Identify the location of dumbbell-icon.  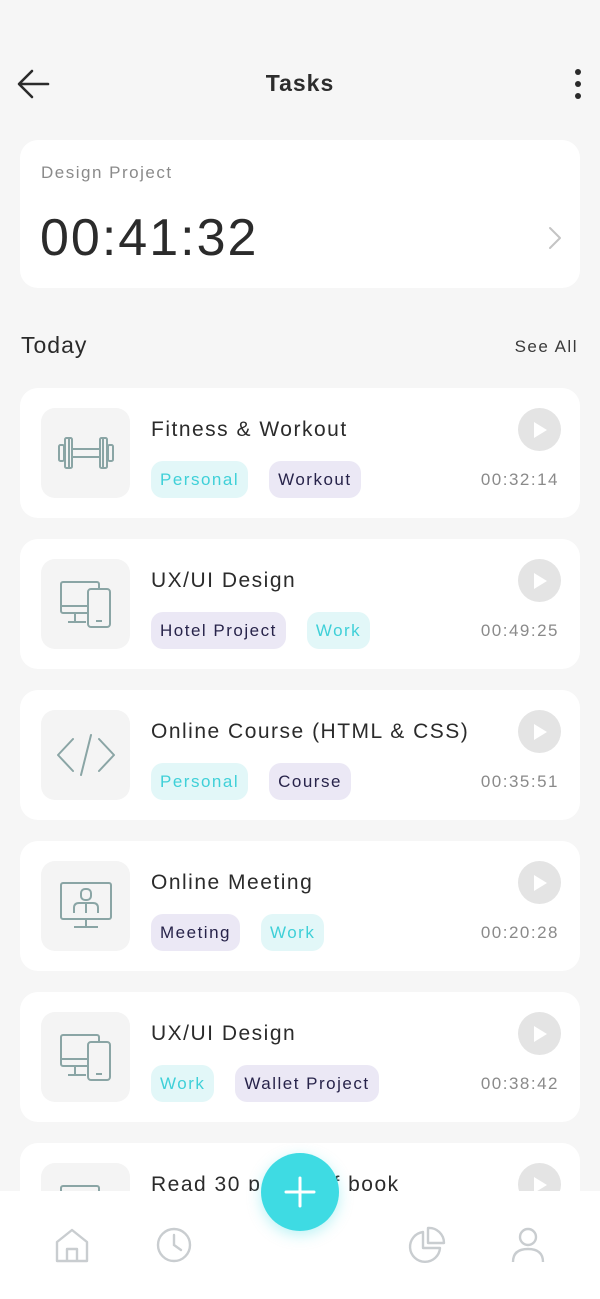
(85, 453).